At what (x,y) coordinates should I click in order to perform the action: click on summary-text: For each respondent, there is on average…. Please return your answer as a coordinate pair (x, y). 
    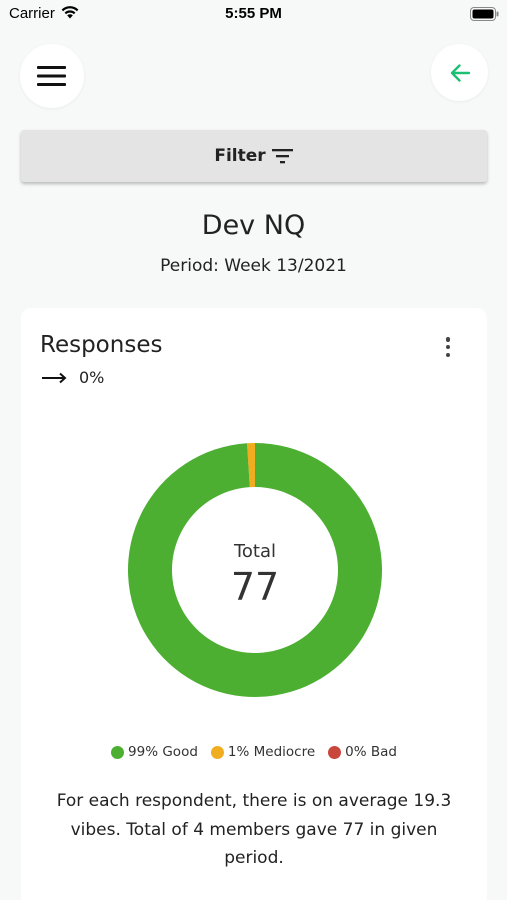
    Looking at the image, I should click on (254, 829).